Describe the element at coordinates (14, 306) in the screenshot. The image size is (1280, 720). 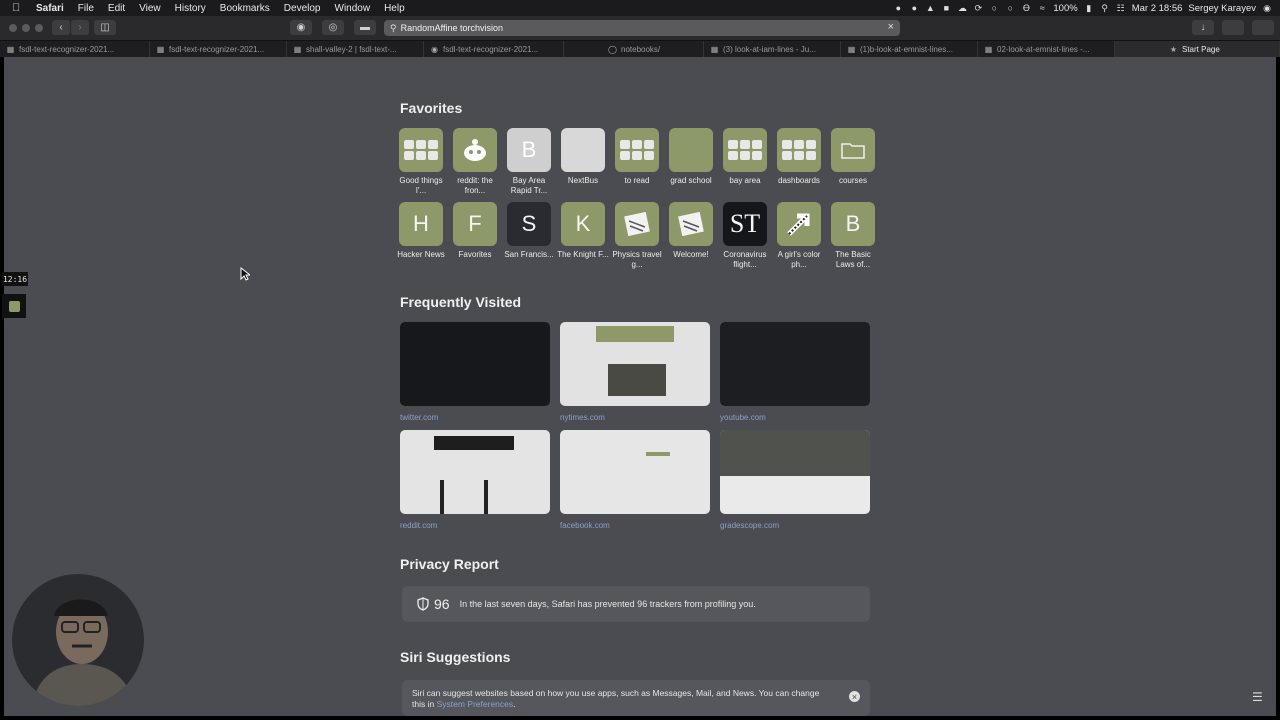
I see `overlay-widget-icon` at that location.